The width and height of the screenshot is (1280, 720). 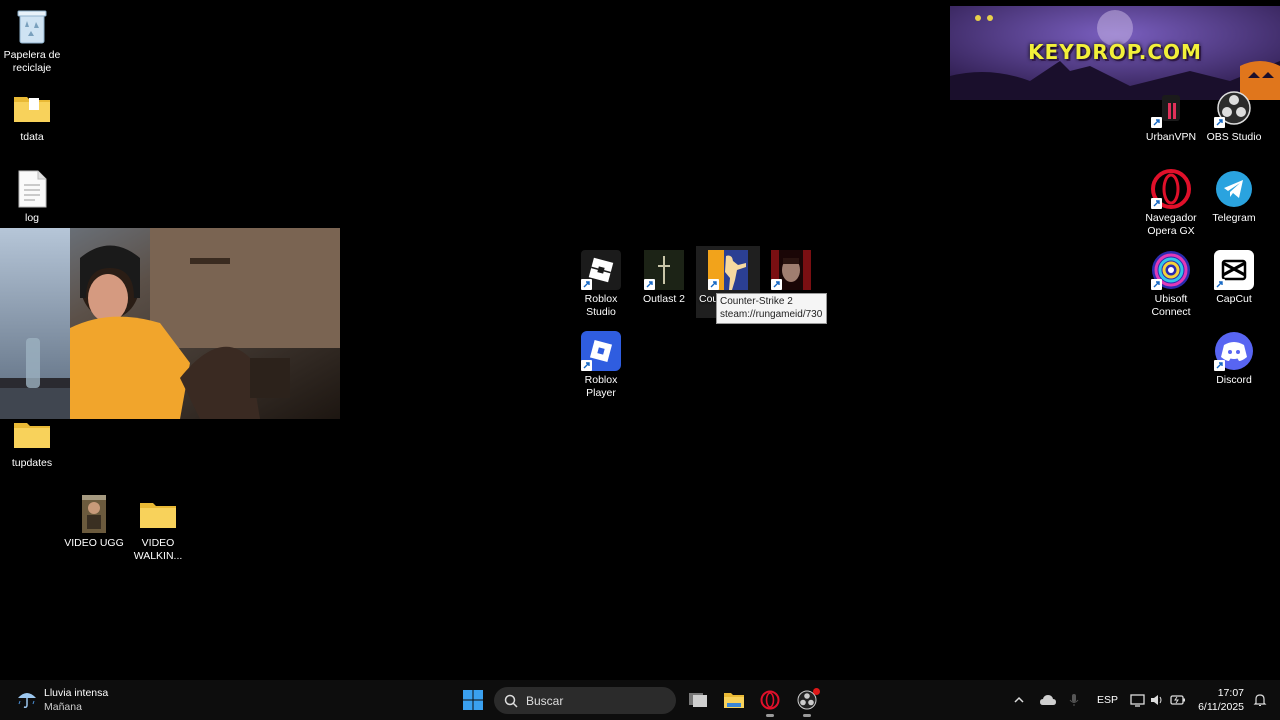 I want to click on roblox-player-shortcut: Roblox Player, so click(x=601, y=365).